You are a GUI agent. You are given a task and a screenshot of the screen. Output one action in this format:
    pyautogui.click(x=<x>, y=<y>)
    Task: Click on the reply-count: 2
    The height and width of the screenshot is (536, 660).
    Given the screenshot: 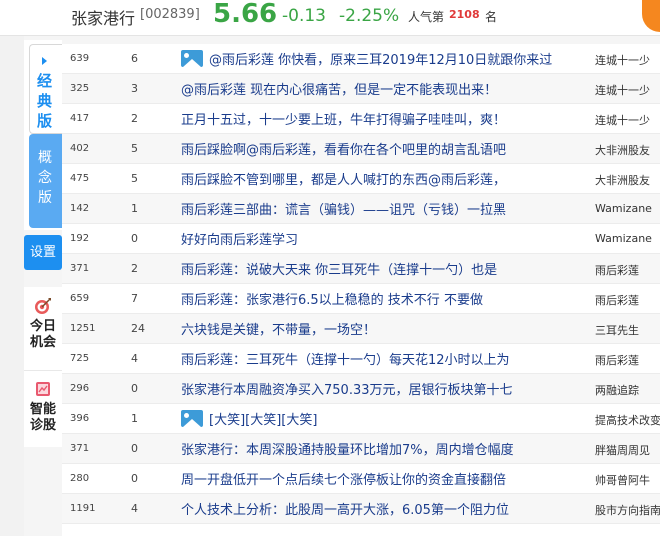 What is the action you would take?
    pyautogui.click(x=134, y=118)
    